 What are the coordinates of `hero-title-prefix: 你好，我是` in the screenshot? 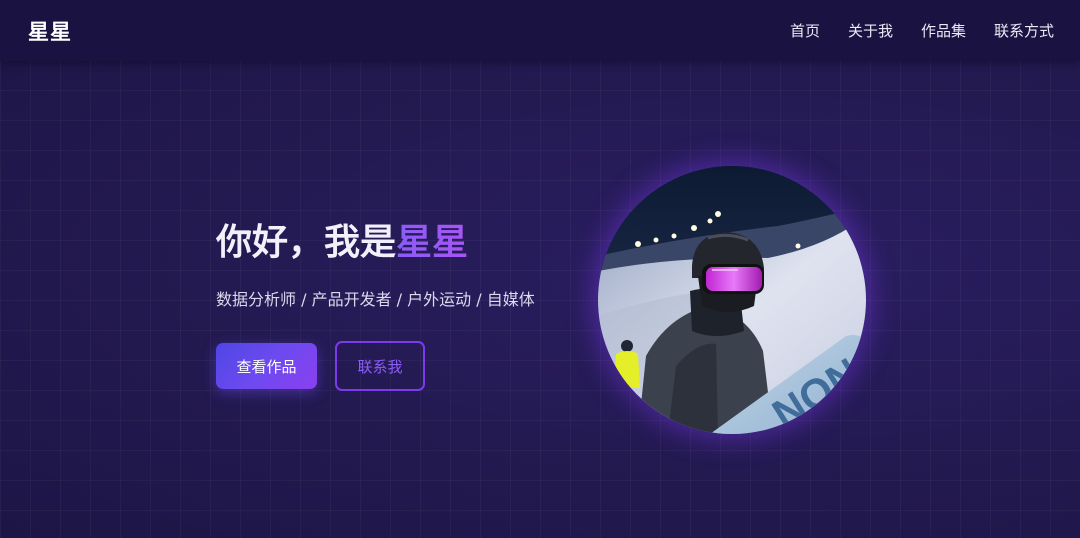 It's located at (306, 242).